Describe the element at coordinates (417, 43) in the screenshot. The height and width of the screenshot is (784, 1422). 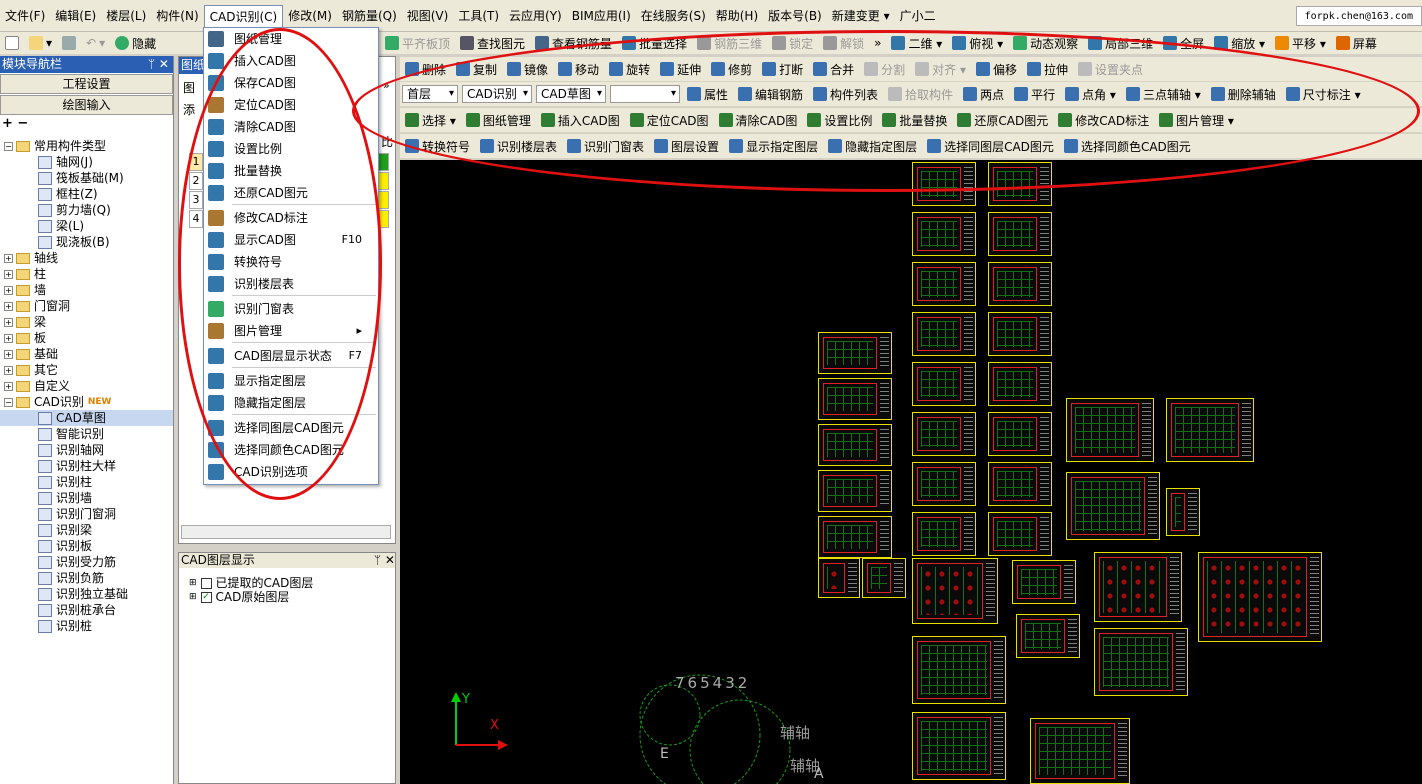
I see `toolbar-button: 平齐板顶` at that location.